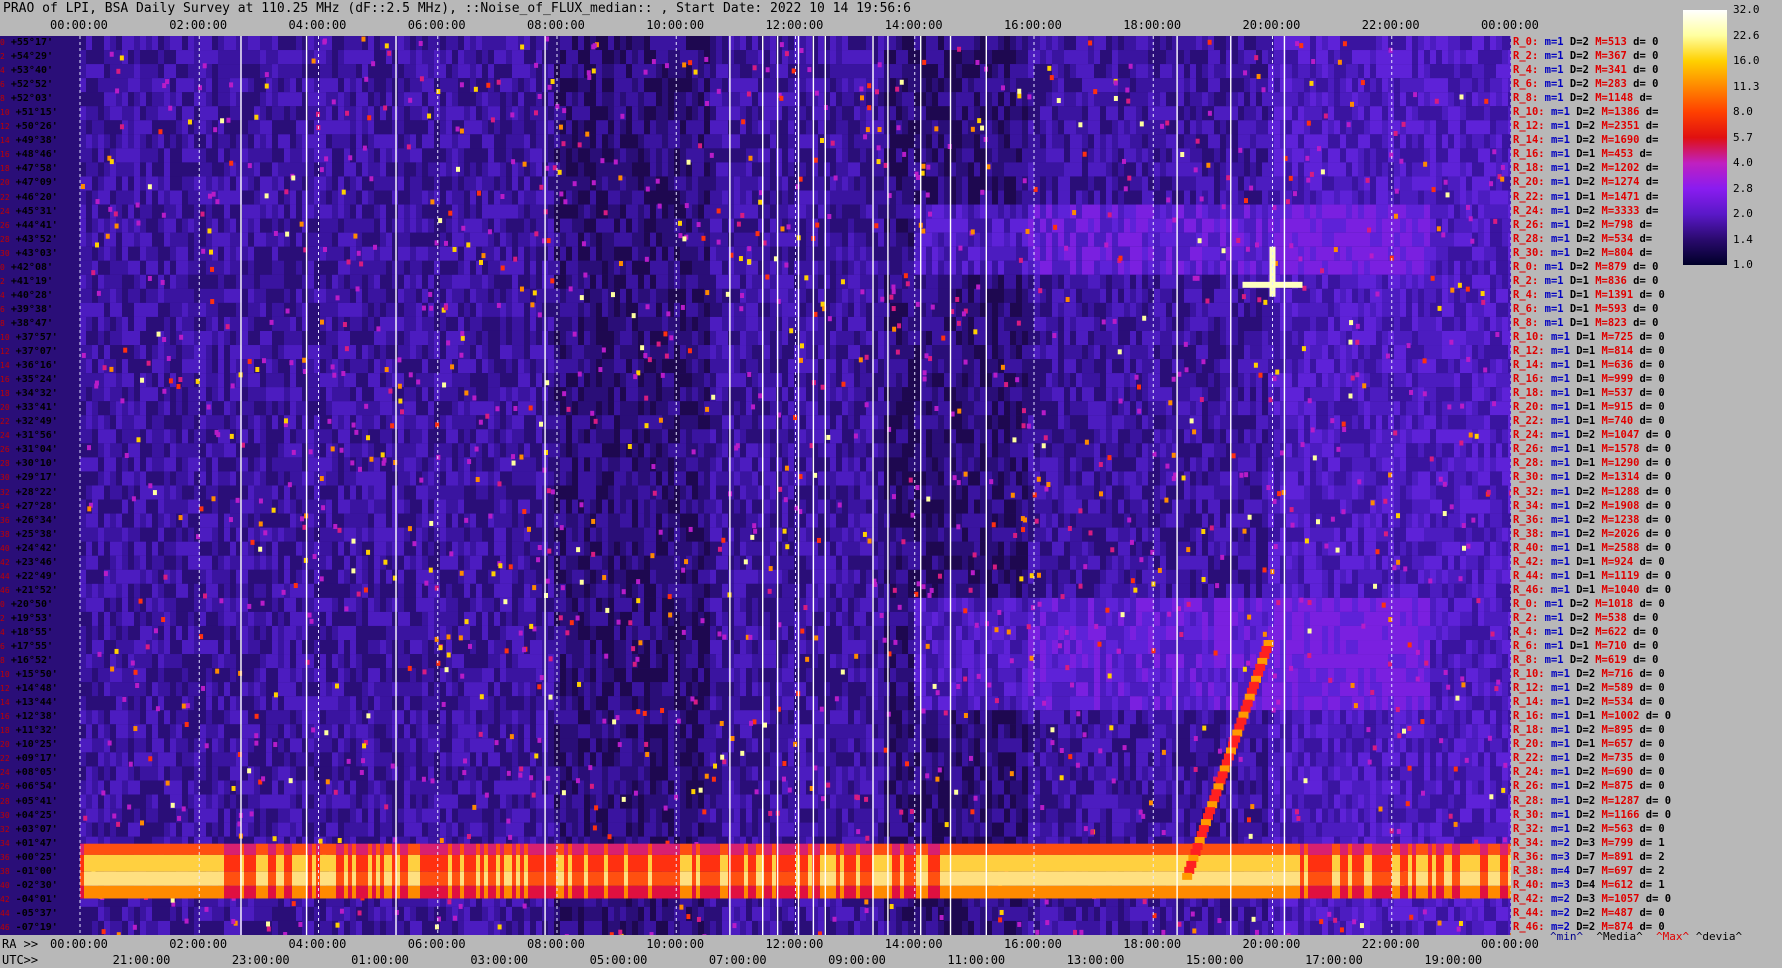 The image size is (1782, 968). What do you see at coordinates (36, 576) in the screenshot?
I see `declination-value: +22°49'` at bounding box center [36, 576].